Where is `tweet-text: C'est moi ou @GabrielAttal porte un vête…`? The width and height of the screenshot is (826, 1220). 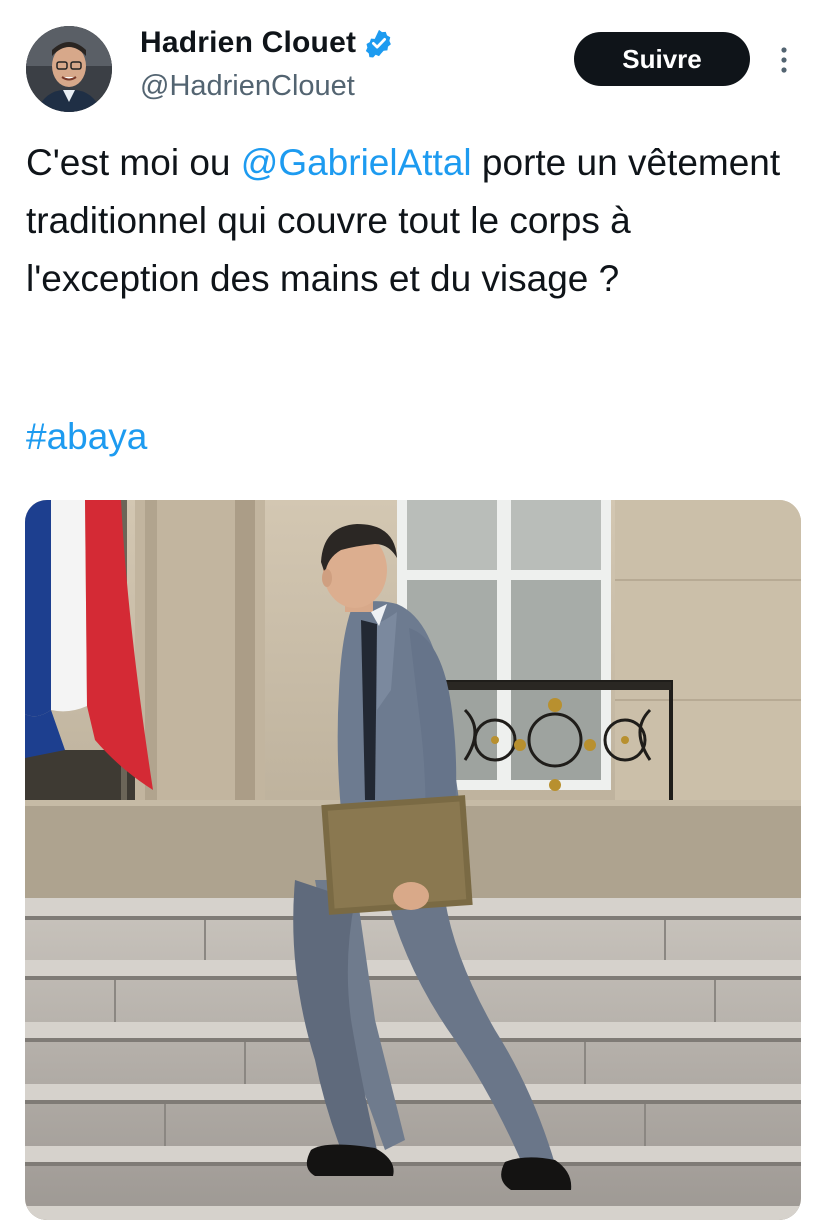
tweet-text: C'est moi ou @GabrielAttal porte un vête… is located at coordinates (416, 221).